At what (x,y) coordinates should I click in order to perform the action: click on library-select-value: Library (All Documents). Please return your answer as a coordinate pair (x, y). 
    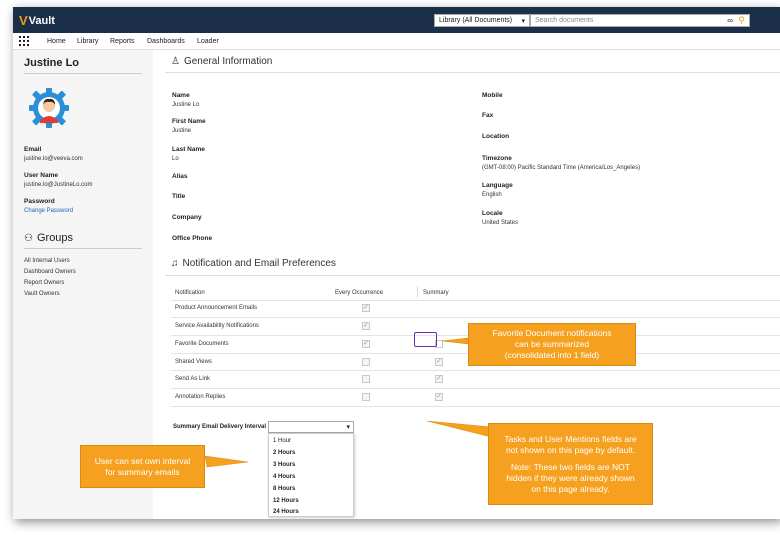
    Looking at the image, I should click on (476, 20).